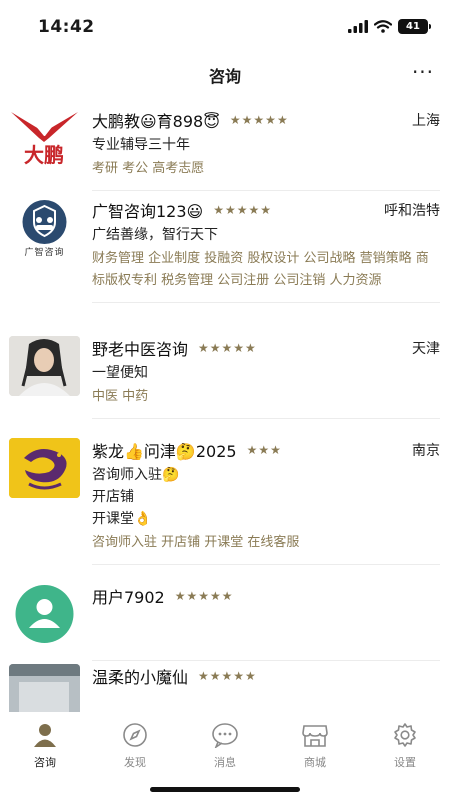  What do you see at coordinates (120, 396) in the screenshot?
I see `consultant-tags: 中医 中药` at bounding box center [120, 396].